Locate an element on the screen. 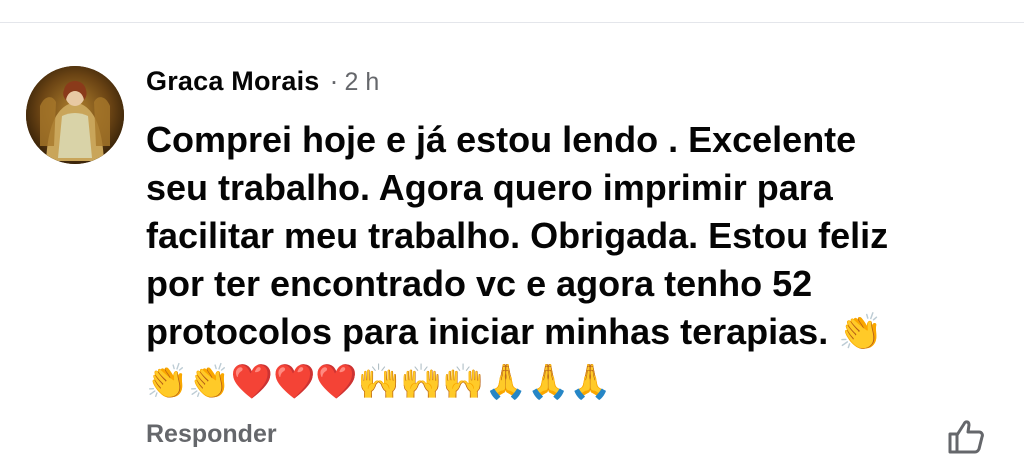 The width and height of the screenshot is (1024, 474). comment-header: Graca Morais · 2 h is located at coordinates (576, 86).